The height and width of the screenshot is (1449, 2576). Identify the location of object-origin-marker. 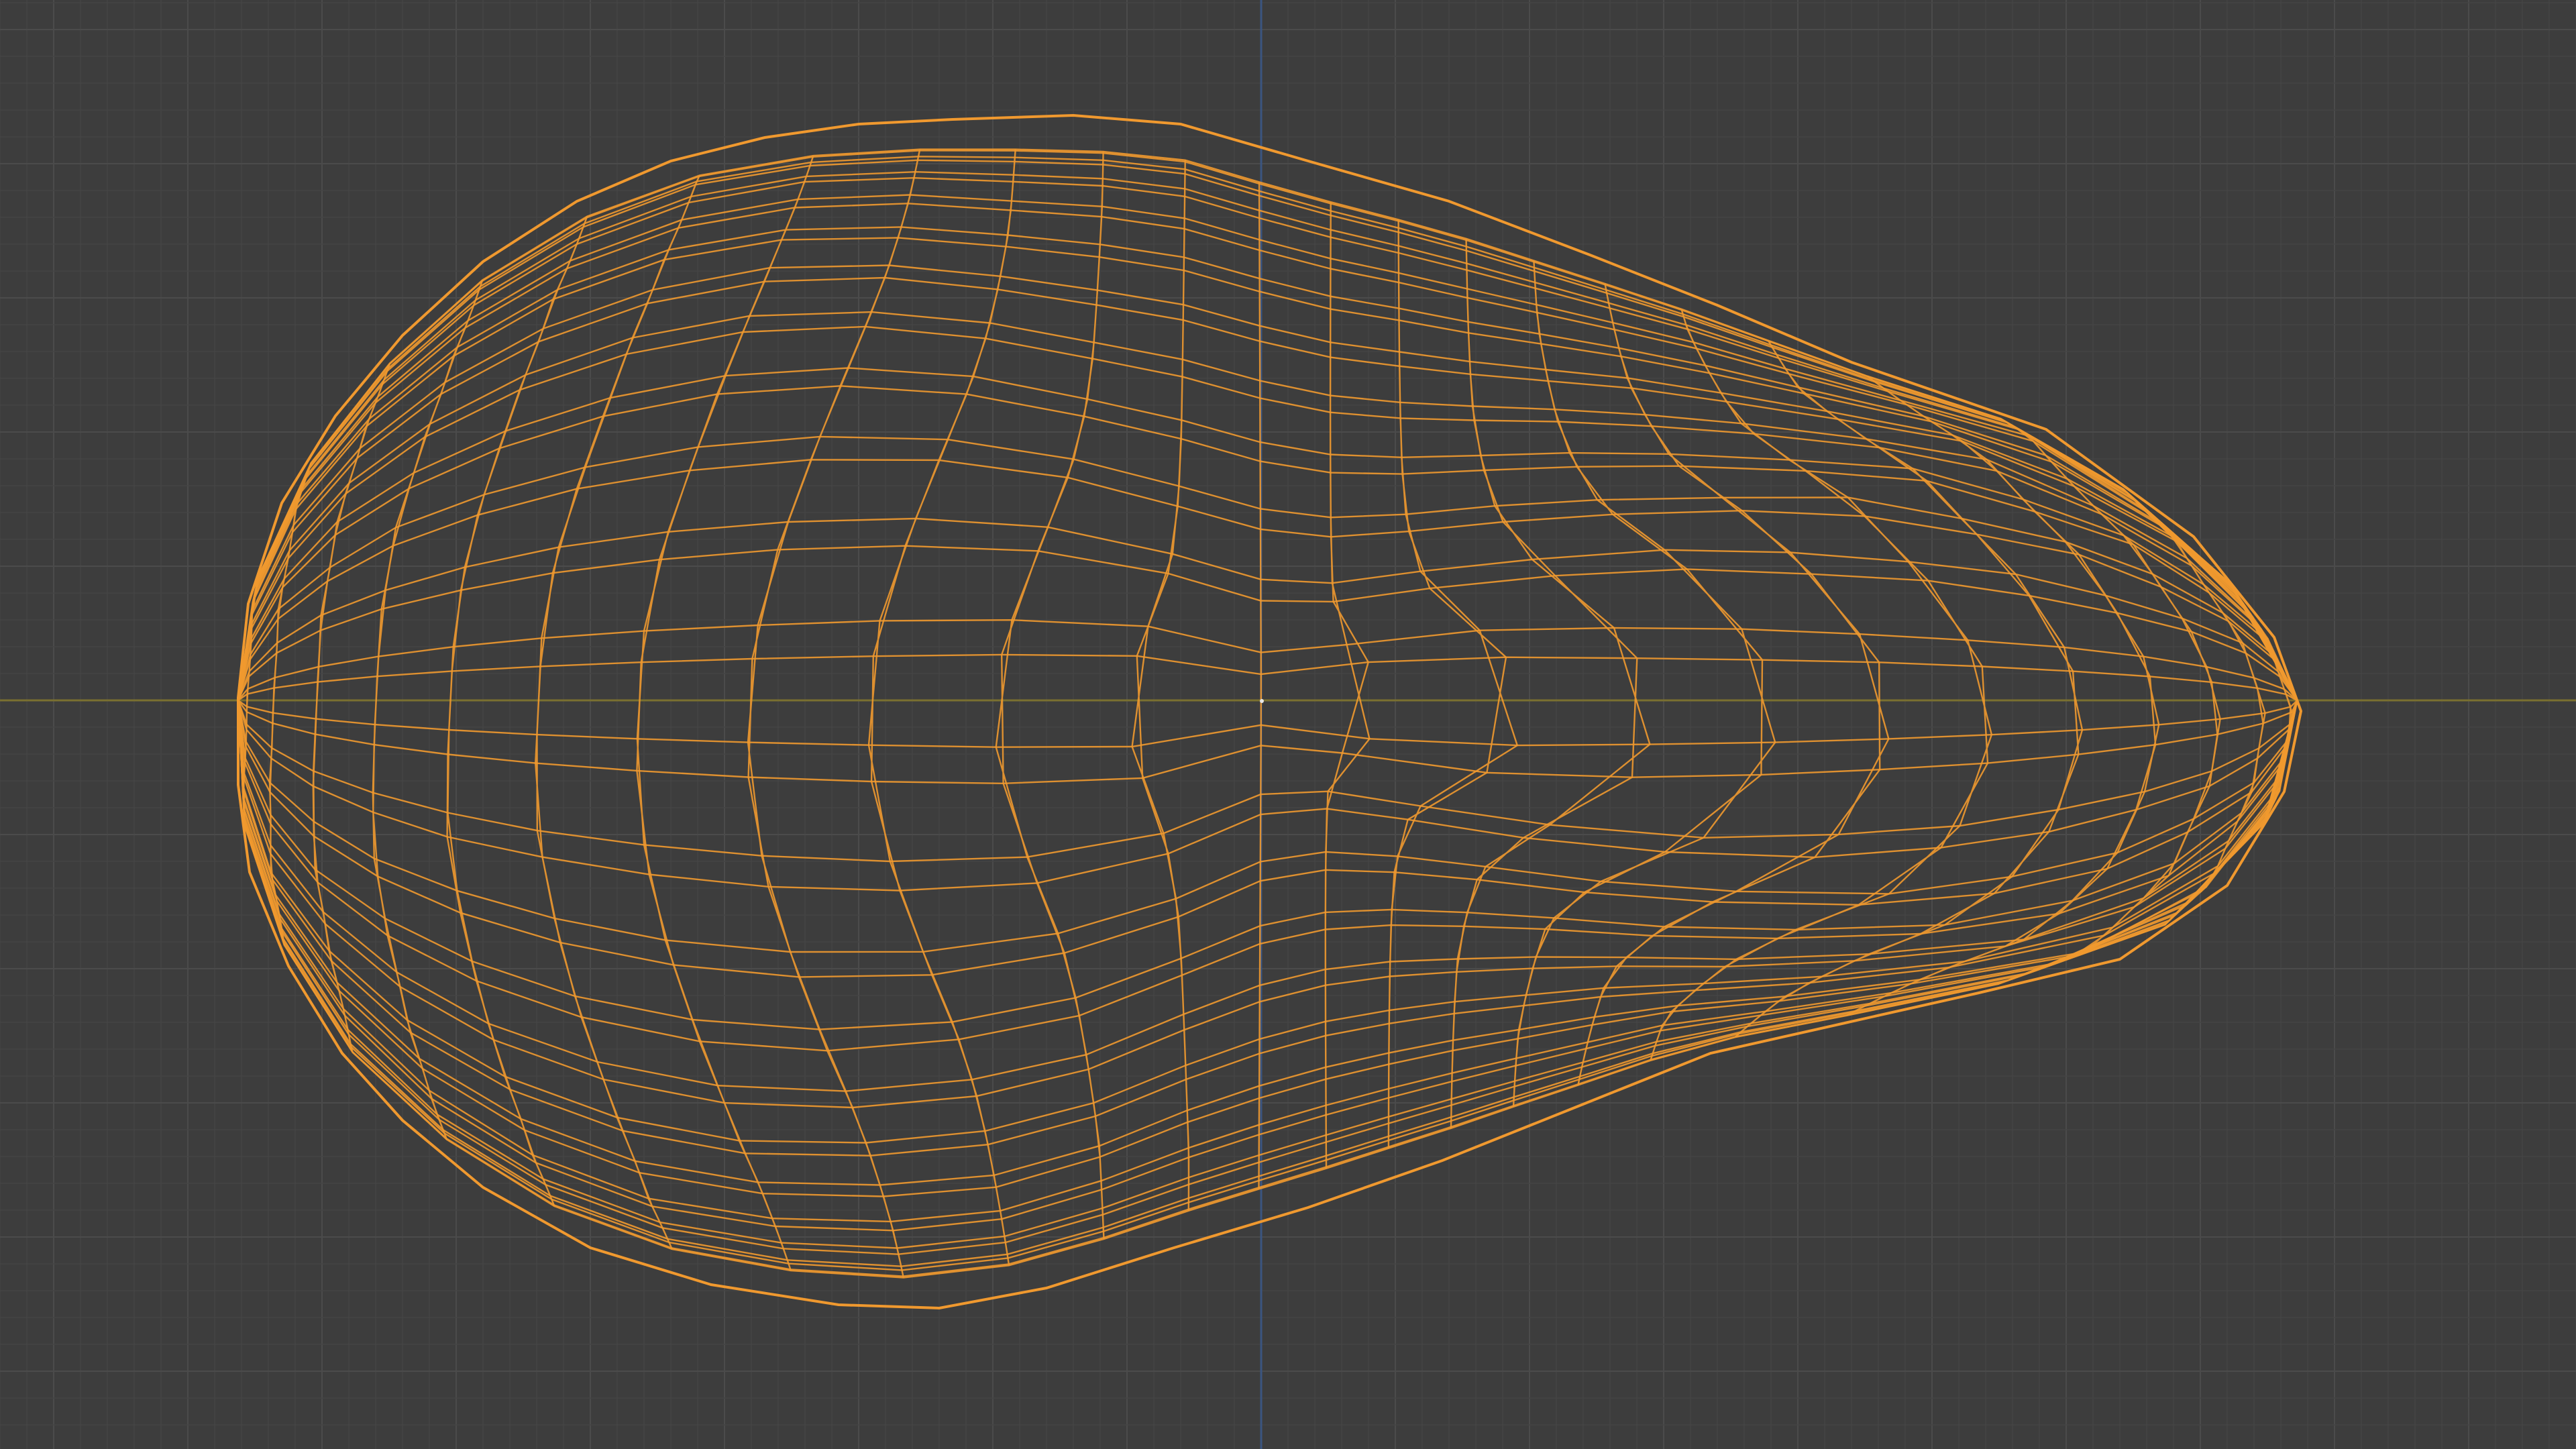
(1262, 701).